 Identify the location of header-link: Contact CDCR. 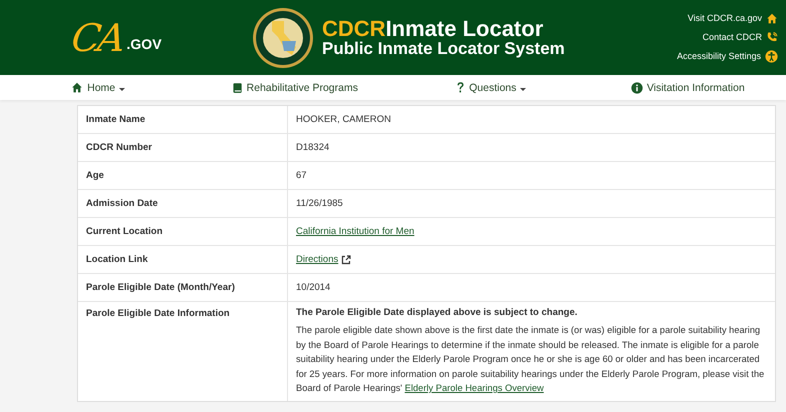
(740, 36).